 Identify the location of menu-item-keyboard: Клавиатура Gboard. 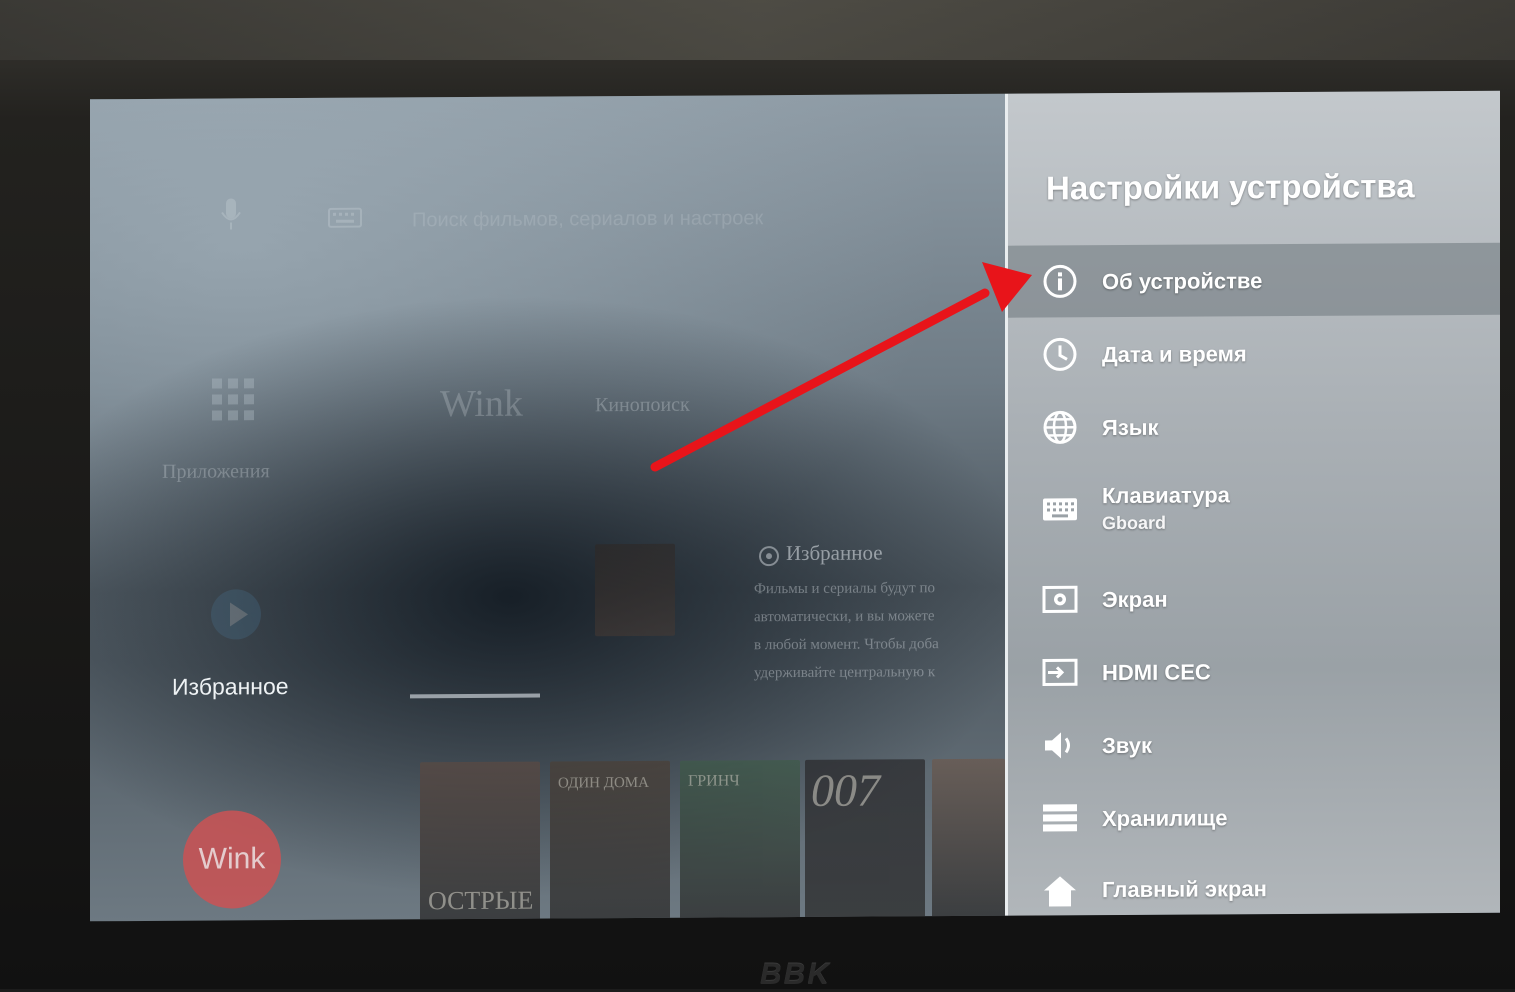
(1254, 506).